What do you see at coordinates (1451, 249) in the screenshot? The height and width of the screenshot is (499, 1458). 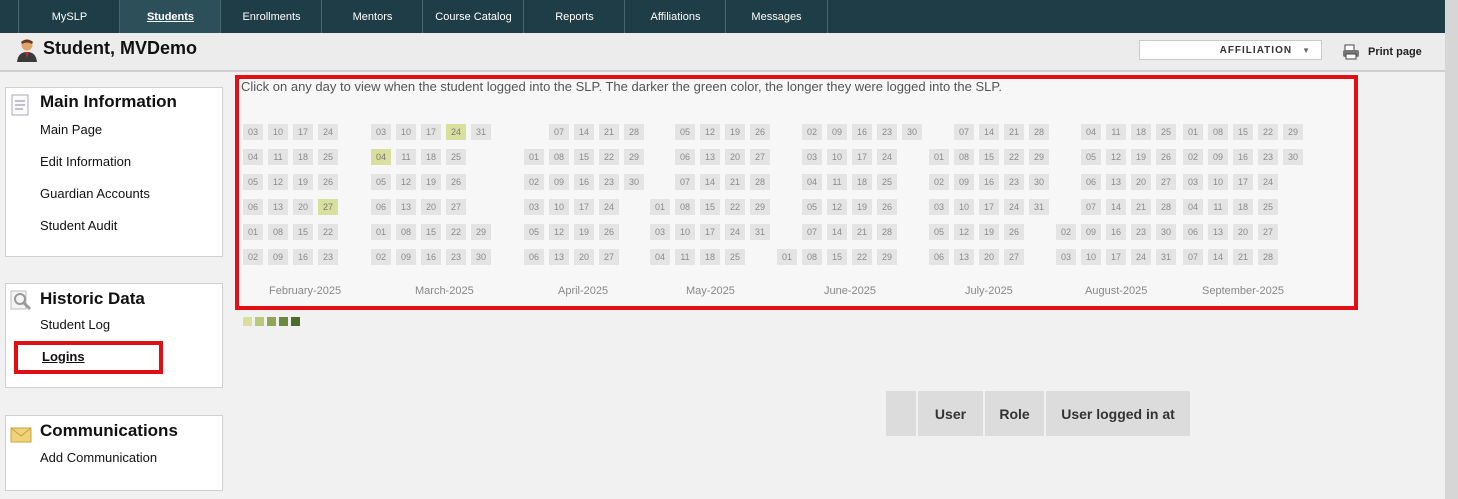 I see `vertical-scrollbar` at bounding box center [1451, 249].